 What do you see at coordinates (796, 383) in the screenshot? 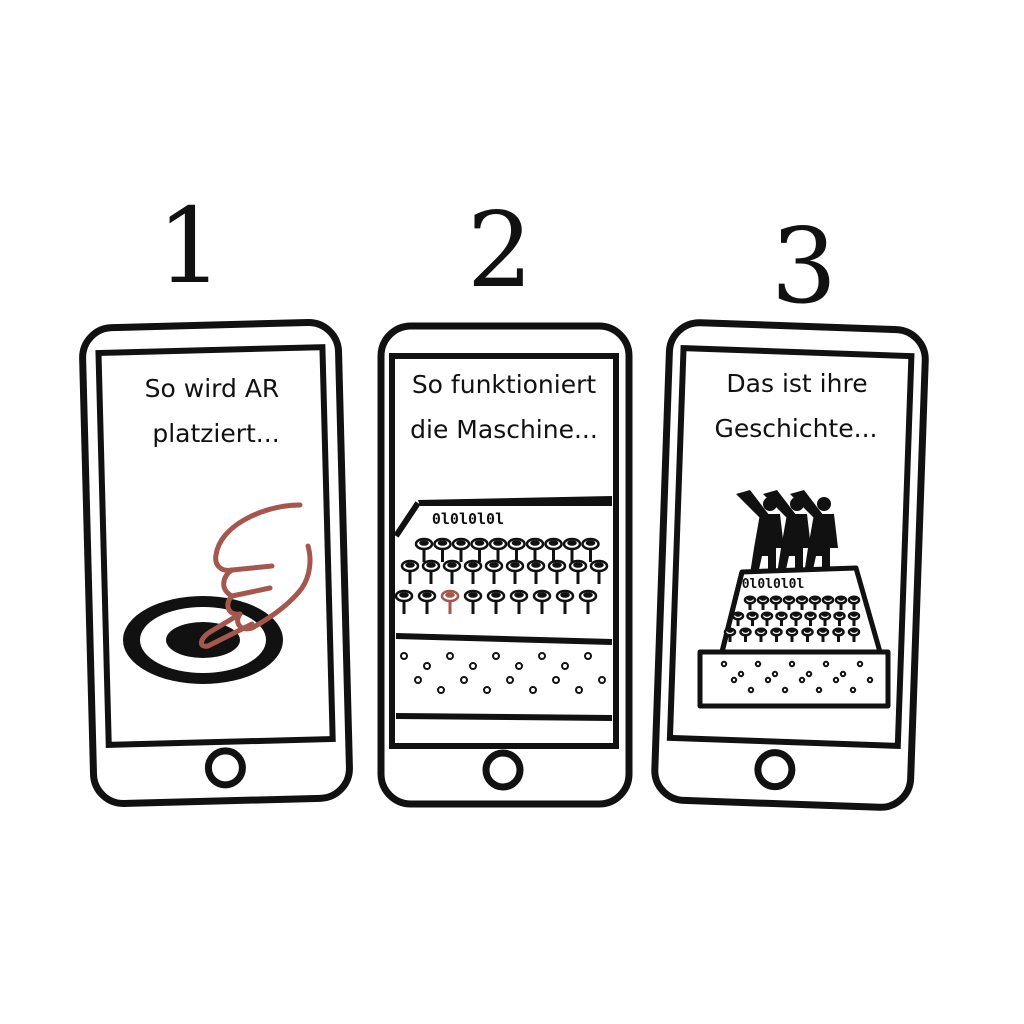
I see `caption-3-line-1: Das ist ihre` at bounding box center [796, 383].